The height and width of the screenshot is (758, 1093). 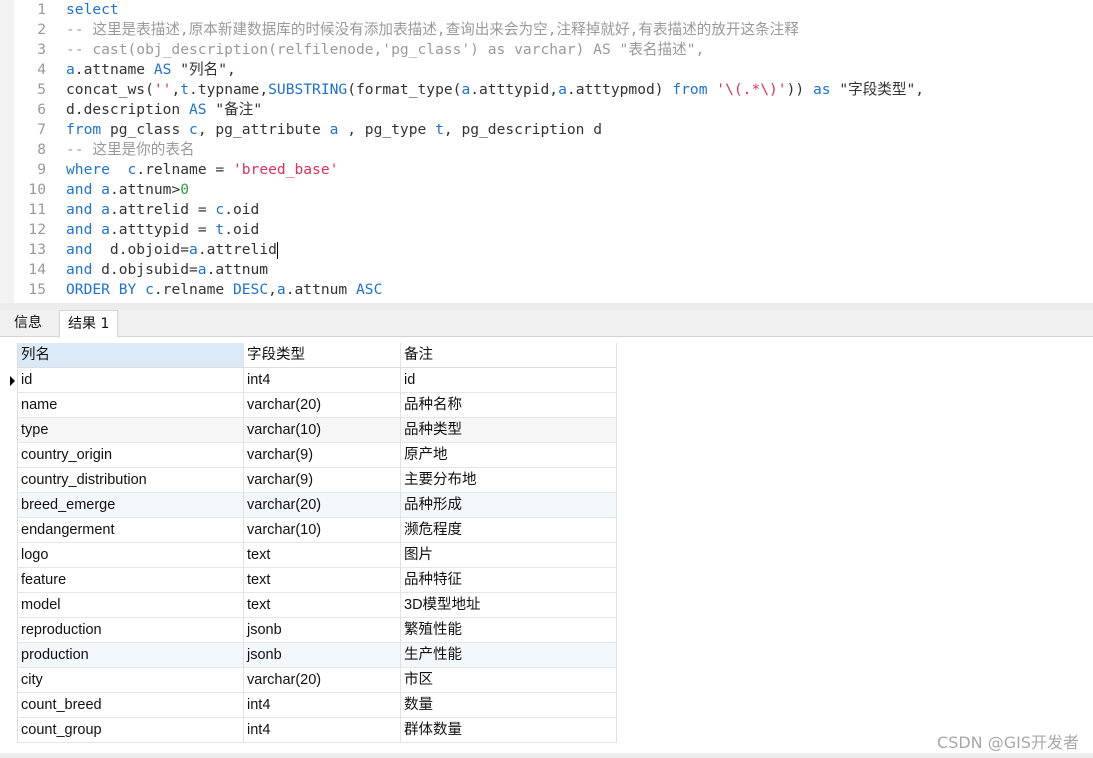 What do you see at coordinates (509, 480) in the screenshot?
I see `table-cell: 主要分布地` at bounding box center [509, 480].